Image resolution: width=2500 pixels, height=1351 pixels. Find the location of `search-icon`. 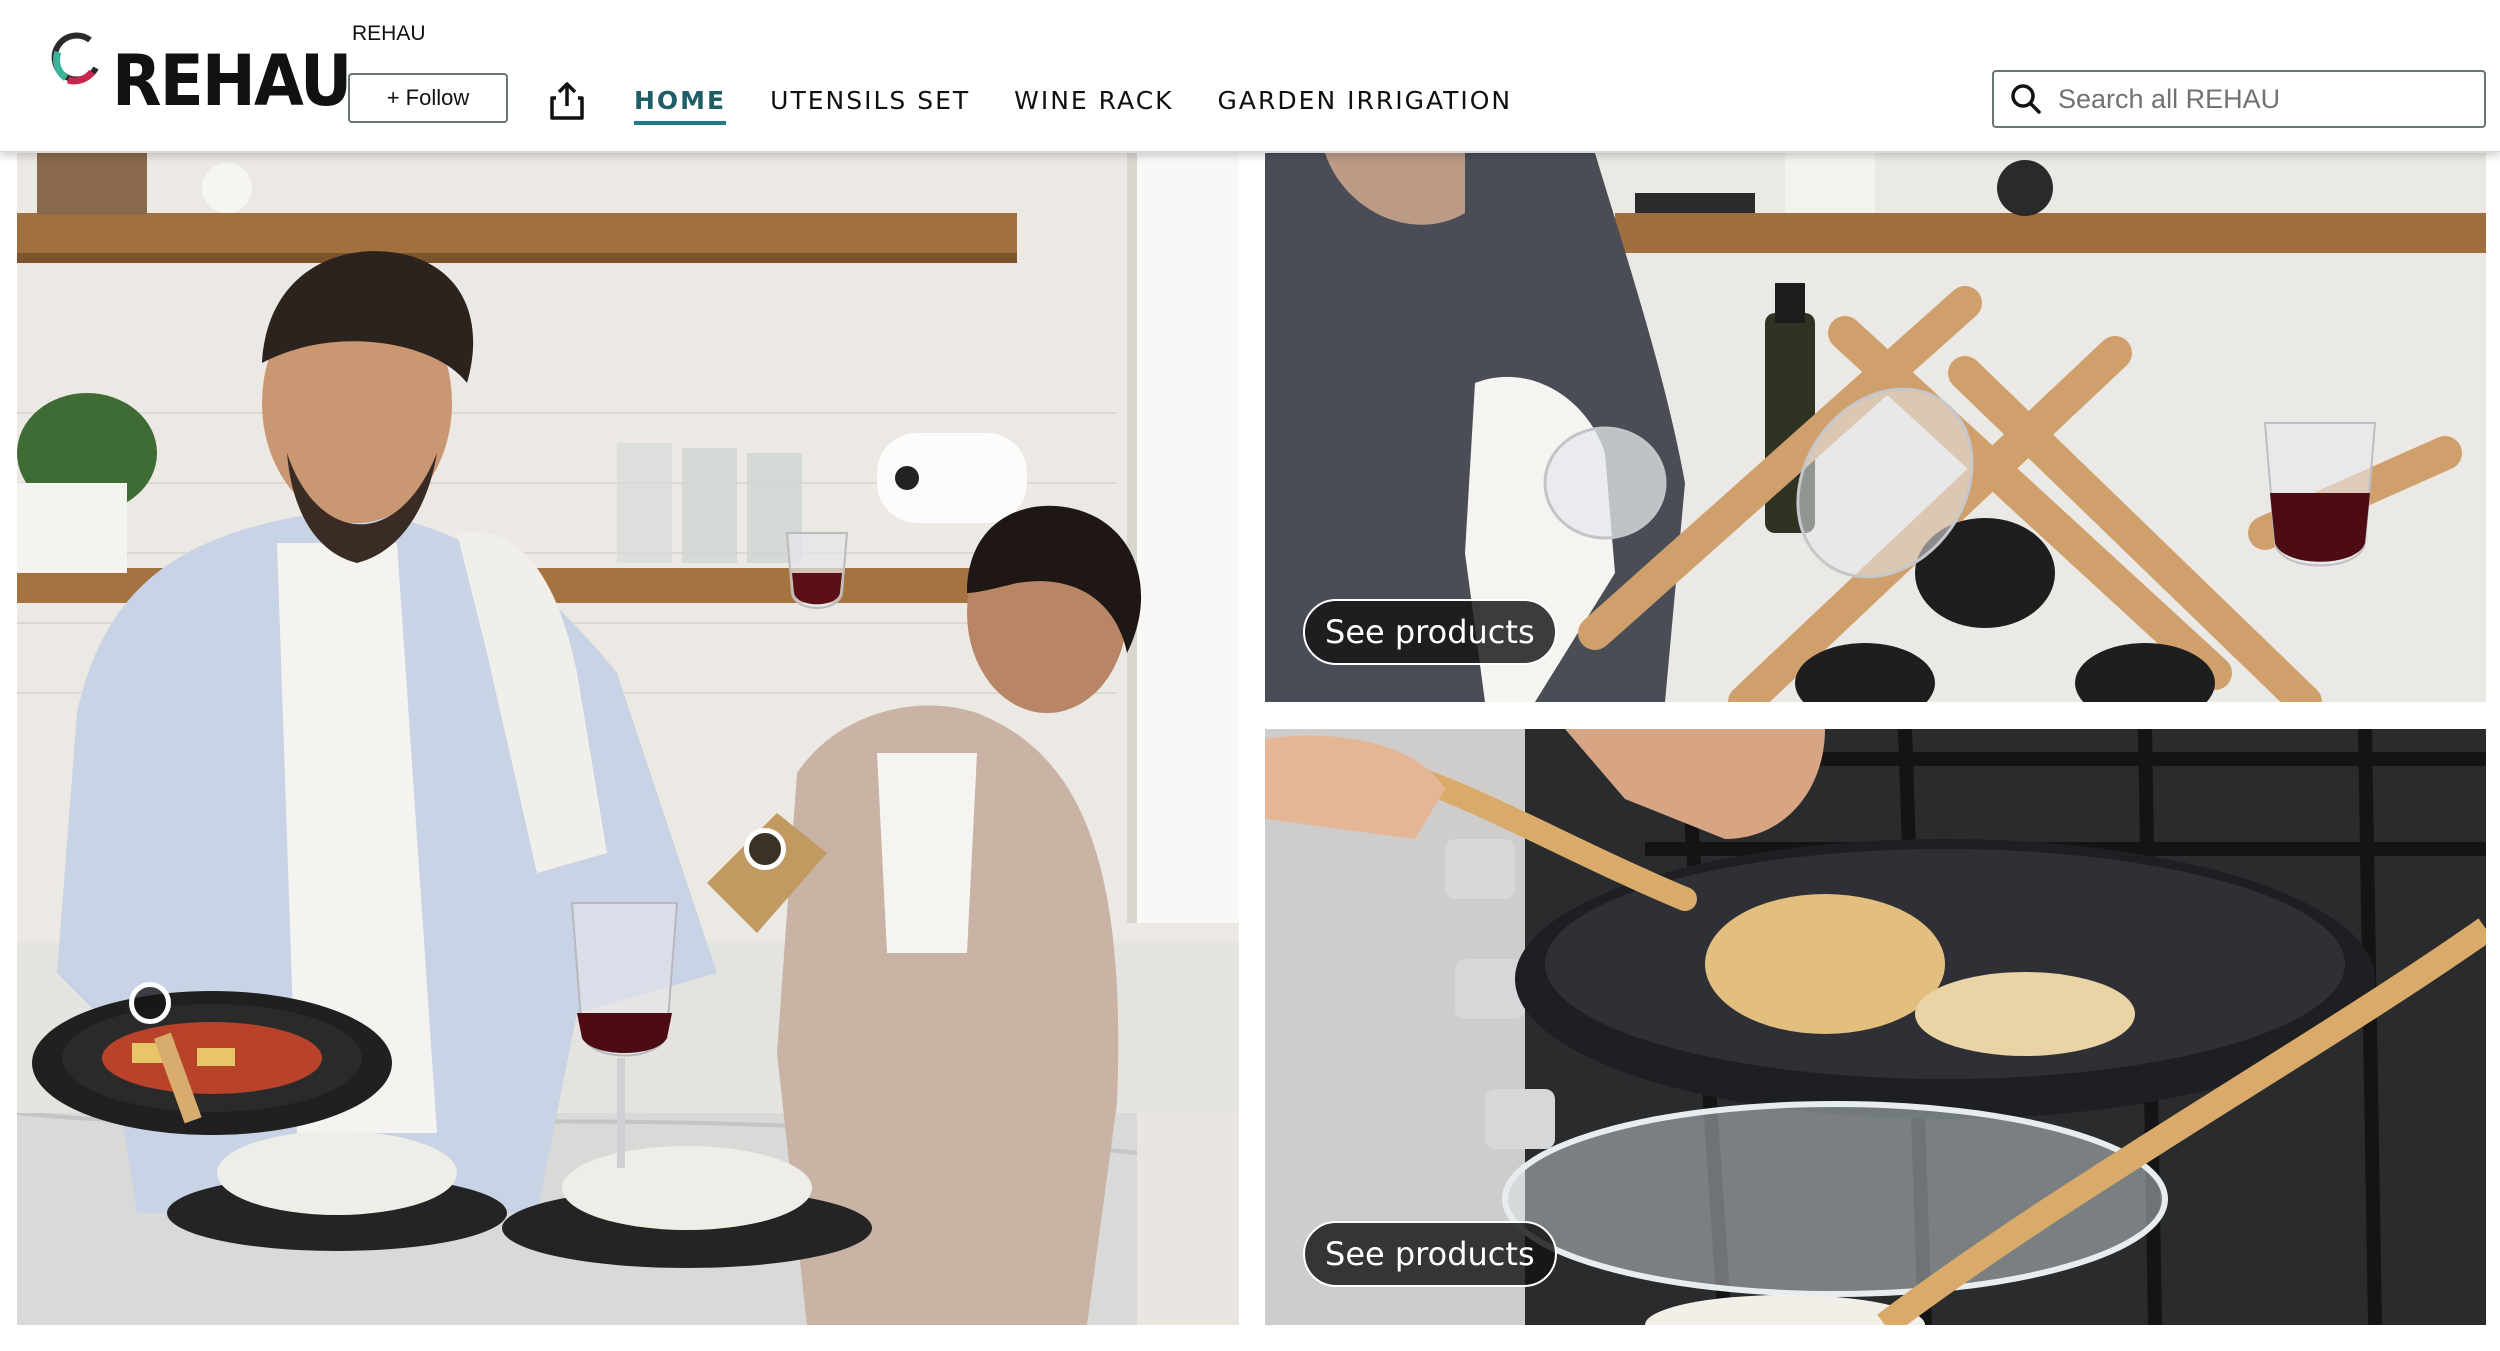

search-icon is located at coordinates (2026, 99).